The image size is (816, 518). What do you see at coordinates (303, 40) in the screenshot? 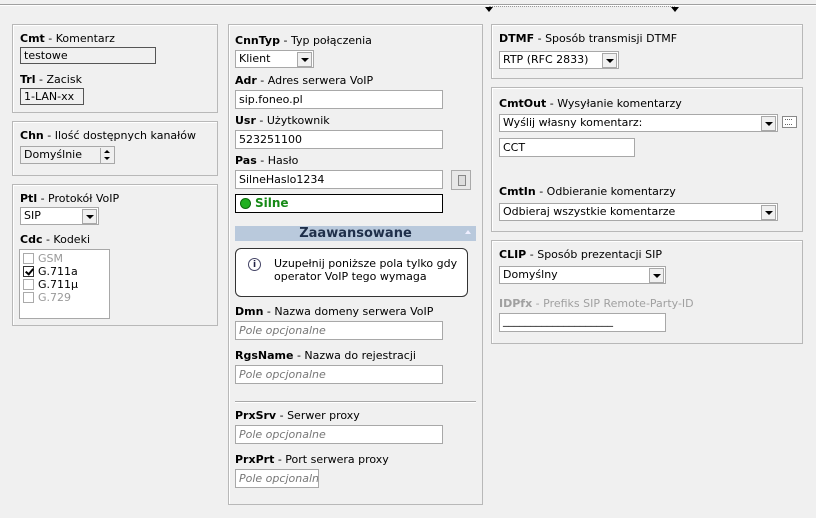
I see `cnntyp-label: CnnTyp - Typ połączenia` at bounding box center [303, 40].